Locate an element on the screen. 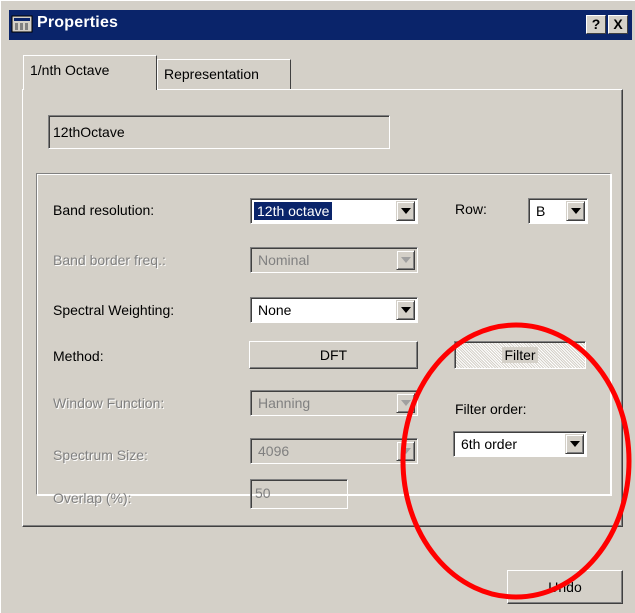 Image resolution: width=635 pixels, height=613 pixels. band-resolution-label: Band resolution: is located at coordinates (104, 210).